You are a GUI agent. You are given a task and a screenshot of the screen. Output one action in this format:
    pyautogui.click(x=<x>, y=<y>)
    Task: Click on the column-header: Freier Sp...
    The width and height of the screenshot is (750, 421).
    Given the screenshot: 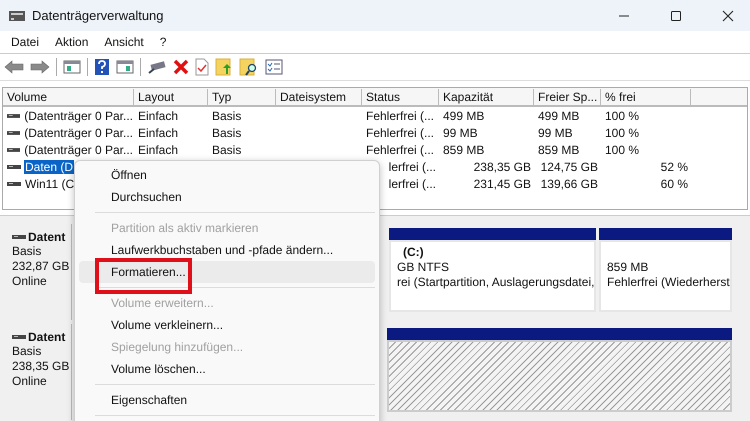 What is the action you would take?
    pyautogui.click(x=567, y=96)
    